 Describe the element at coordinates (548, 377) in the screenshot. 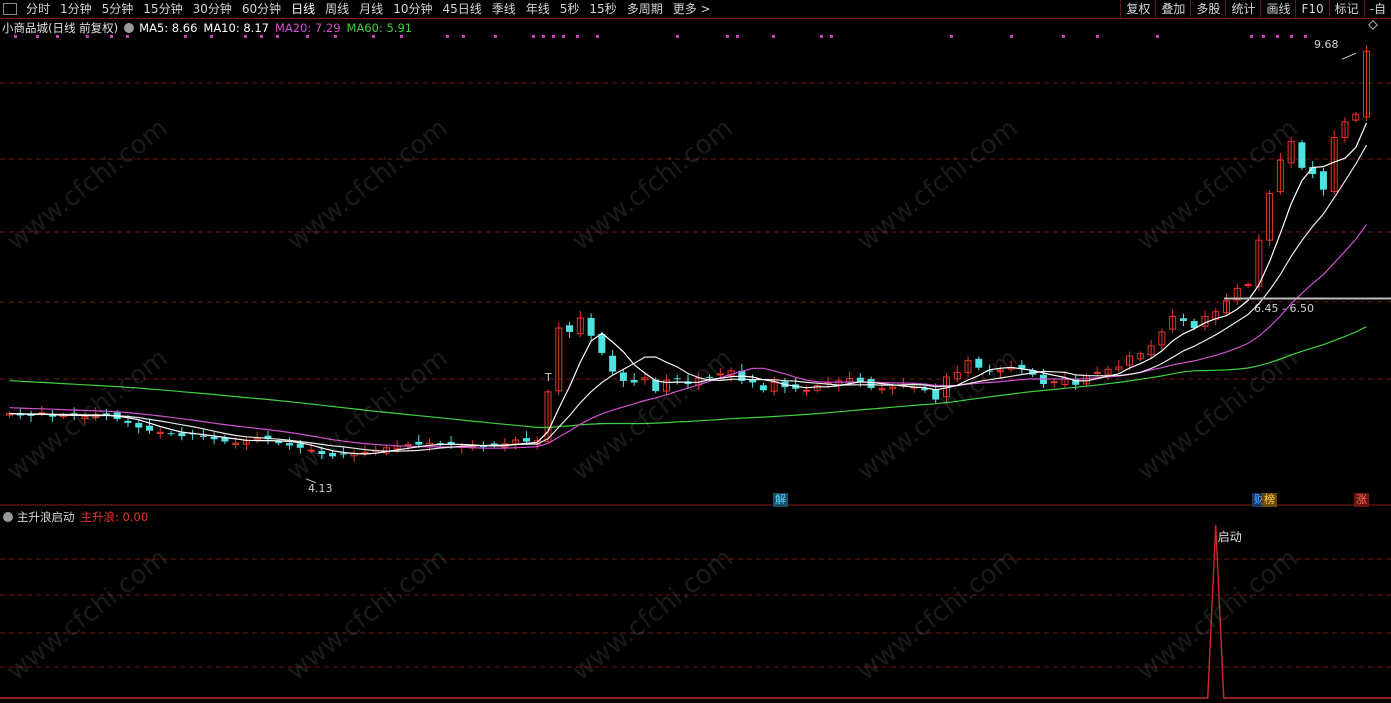

I see `t-marker: T` at that location.